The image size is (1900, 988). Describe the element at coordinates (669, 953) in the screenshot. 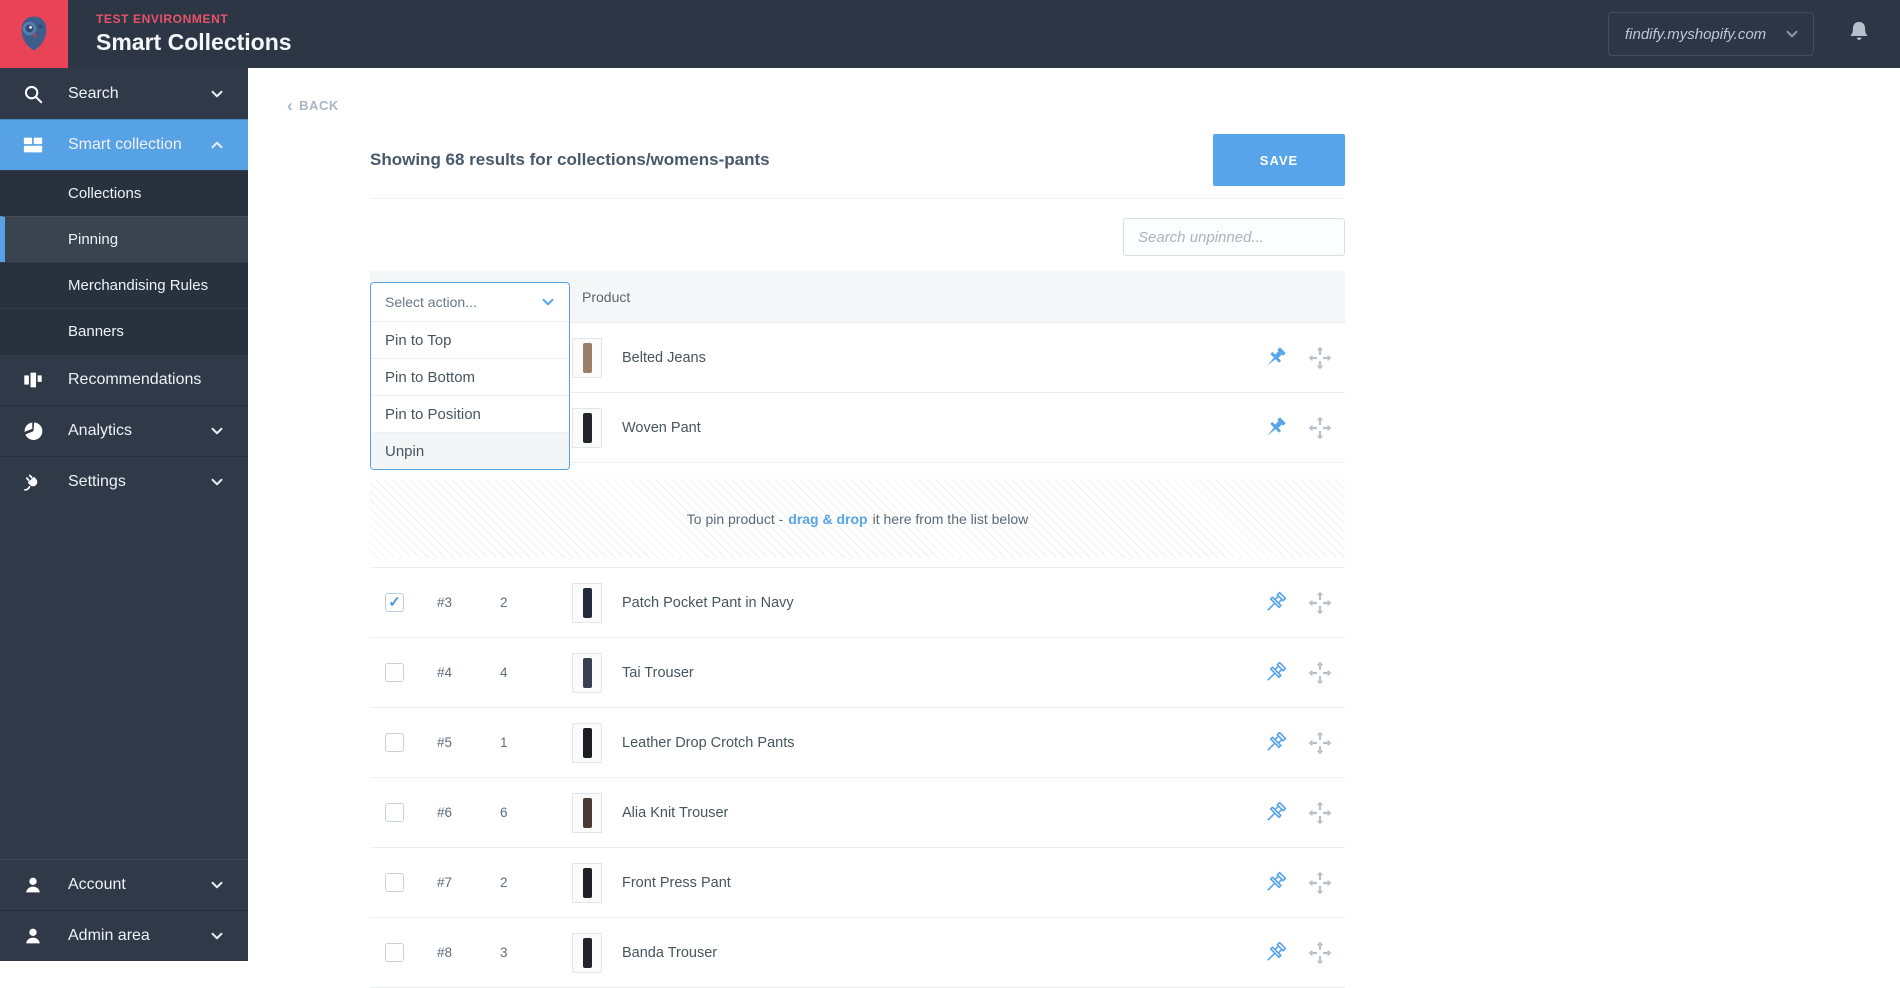

I see `product-name: Banda Trouser` at that location.